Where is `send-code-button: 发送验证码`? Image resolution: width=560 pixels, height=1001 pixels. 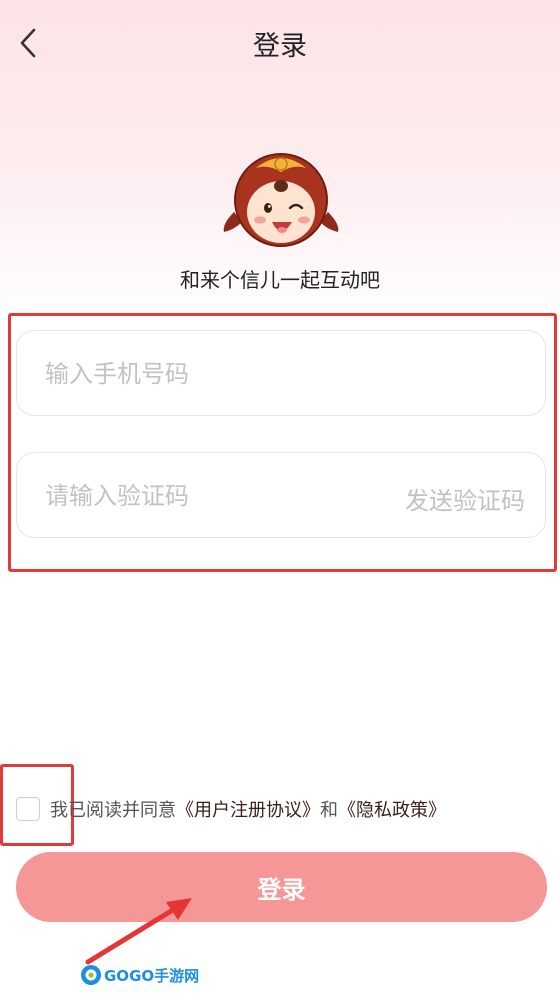 send-code-button: 发送验证码 is located at coordinates (465, 498).